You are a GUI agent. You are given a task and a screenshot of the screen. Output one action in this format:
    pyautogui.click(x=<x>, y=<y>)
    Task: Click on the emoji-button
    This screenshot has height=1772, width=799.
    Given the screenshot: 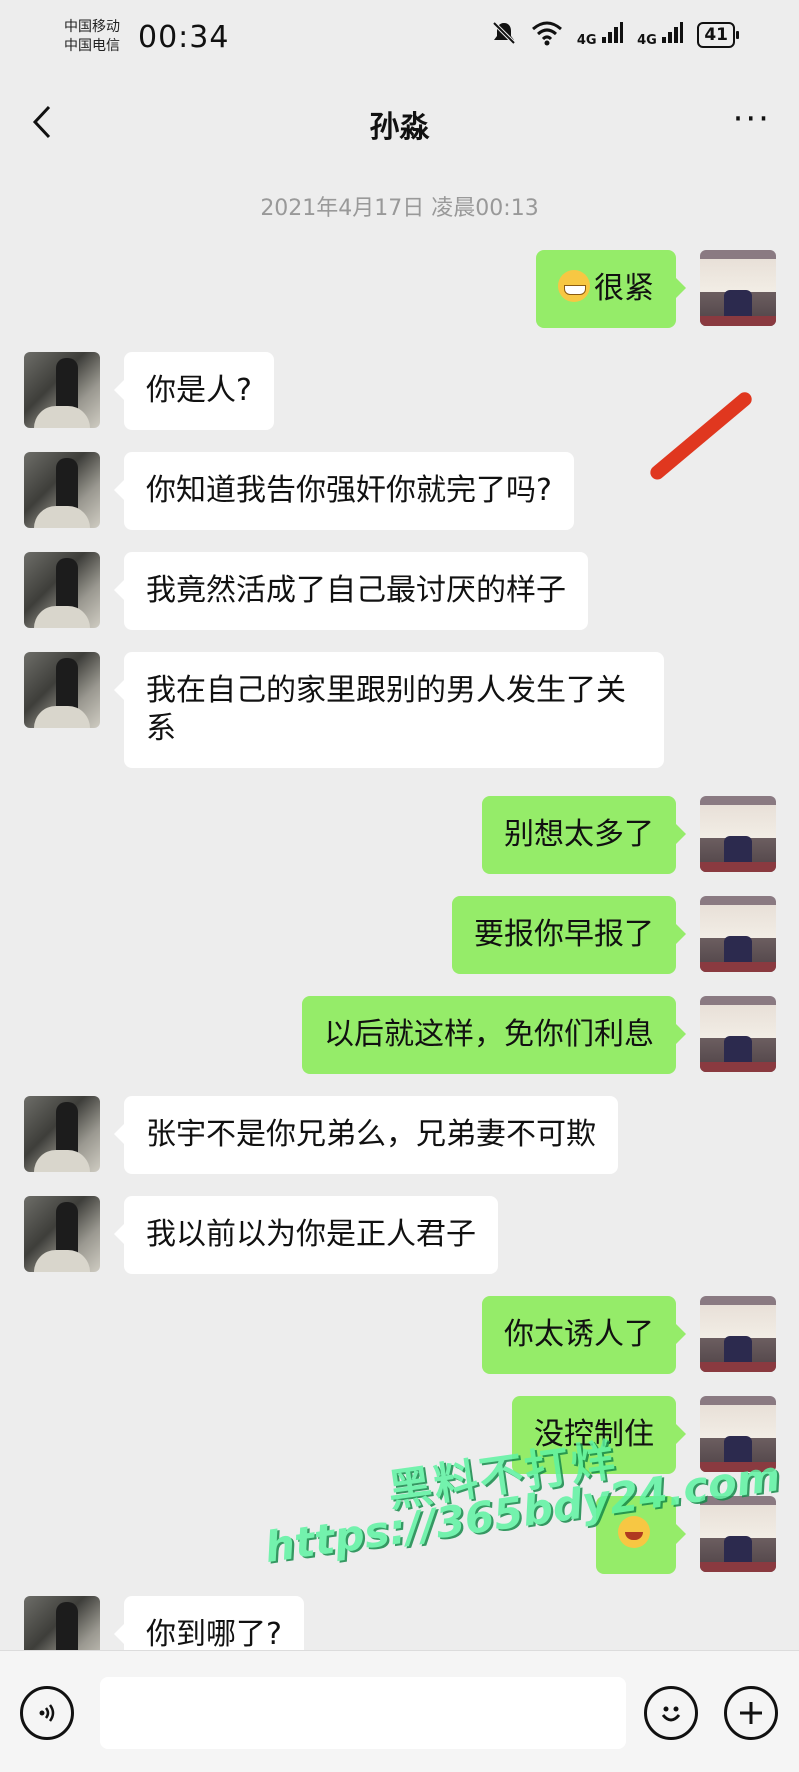 What is the action you would take?
    pyautogui.click(x=671, y=1713)
    